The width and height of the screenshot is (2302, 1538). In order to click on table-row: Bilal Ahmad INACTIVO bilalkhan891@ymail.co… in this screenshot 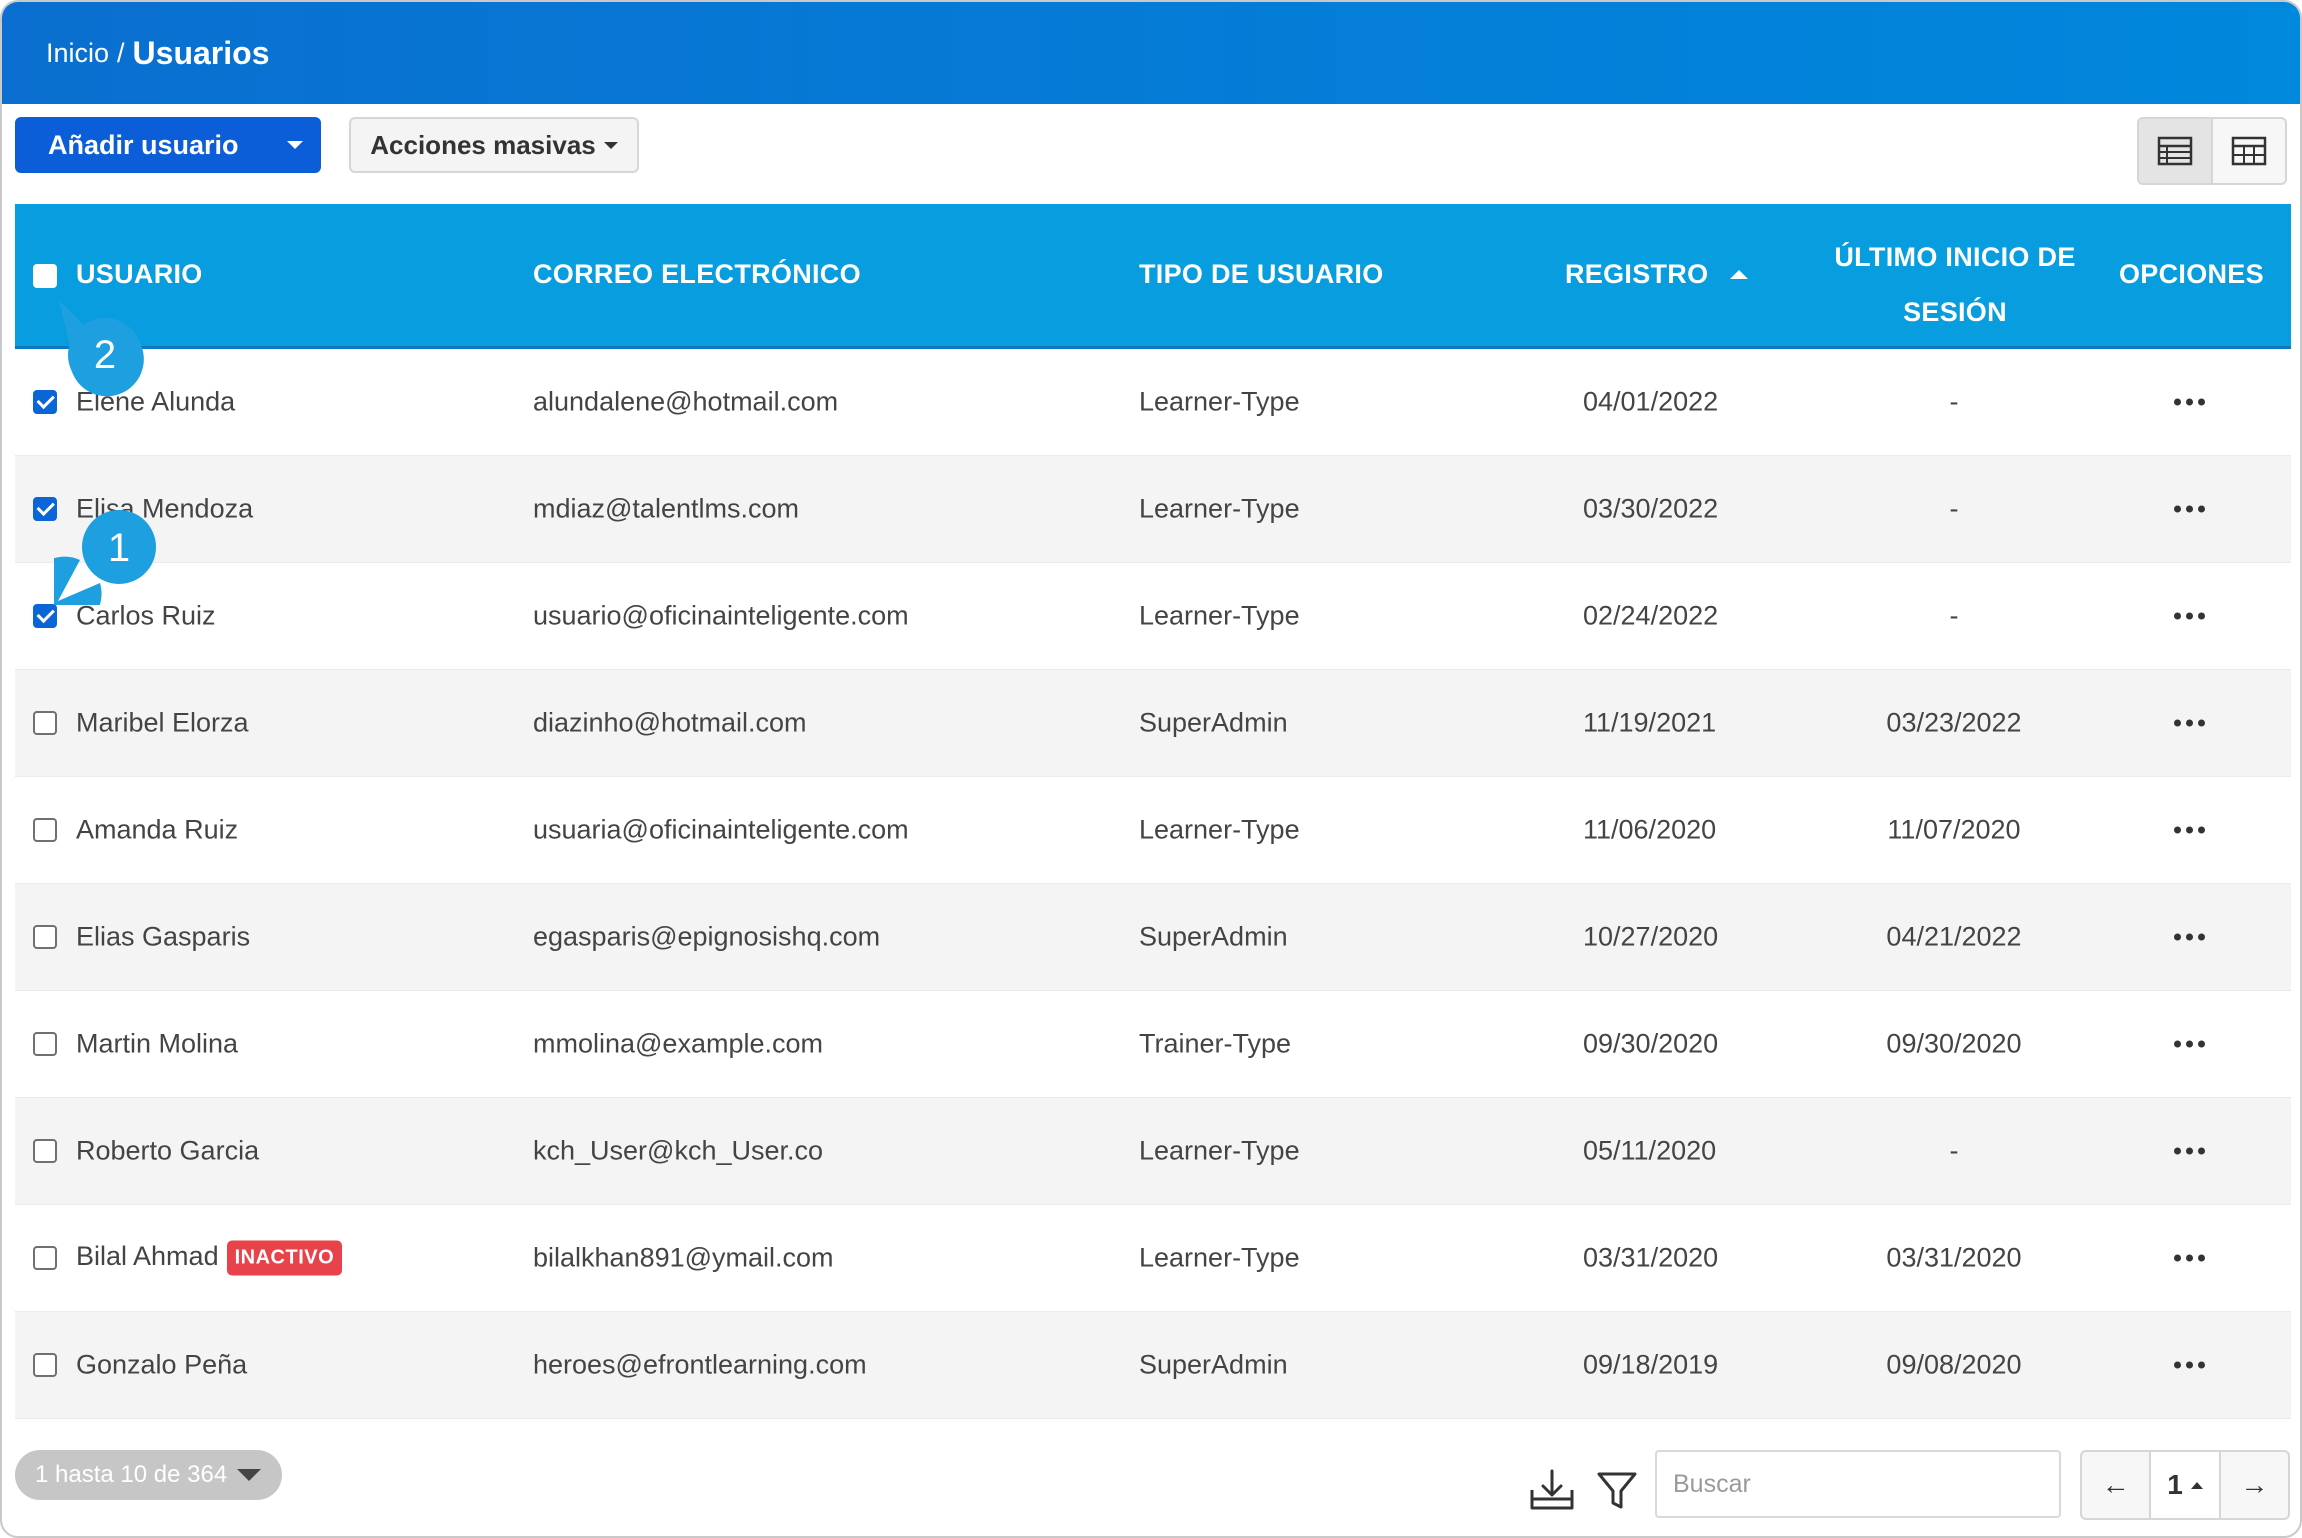, I will do `click(1153, 1258)`.